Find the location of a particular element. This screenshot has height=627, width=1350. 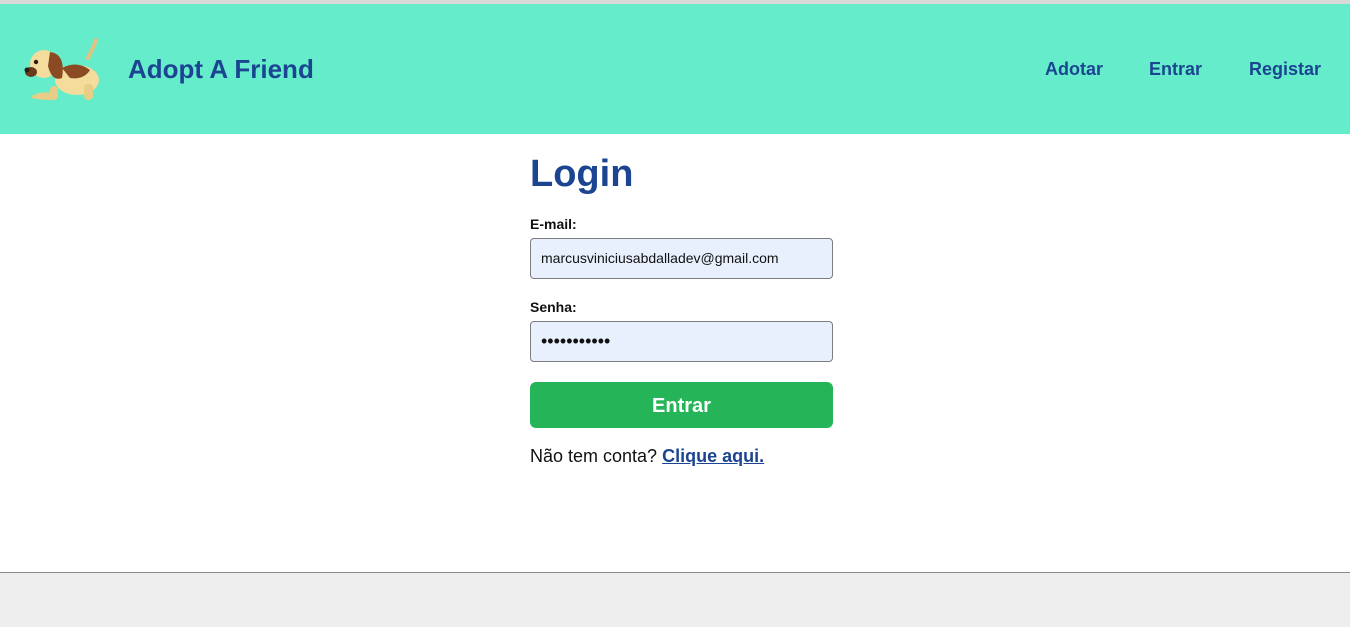

password-label: Senha: is located at coordinates (553, 307).